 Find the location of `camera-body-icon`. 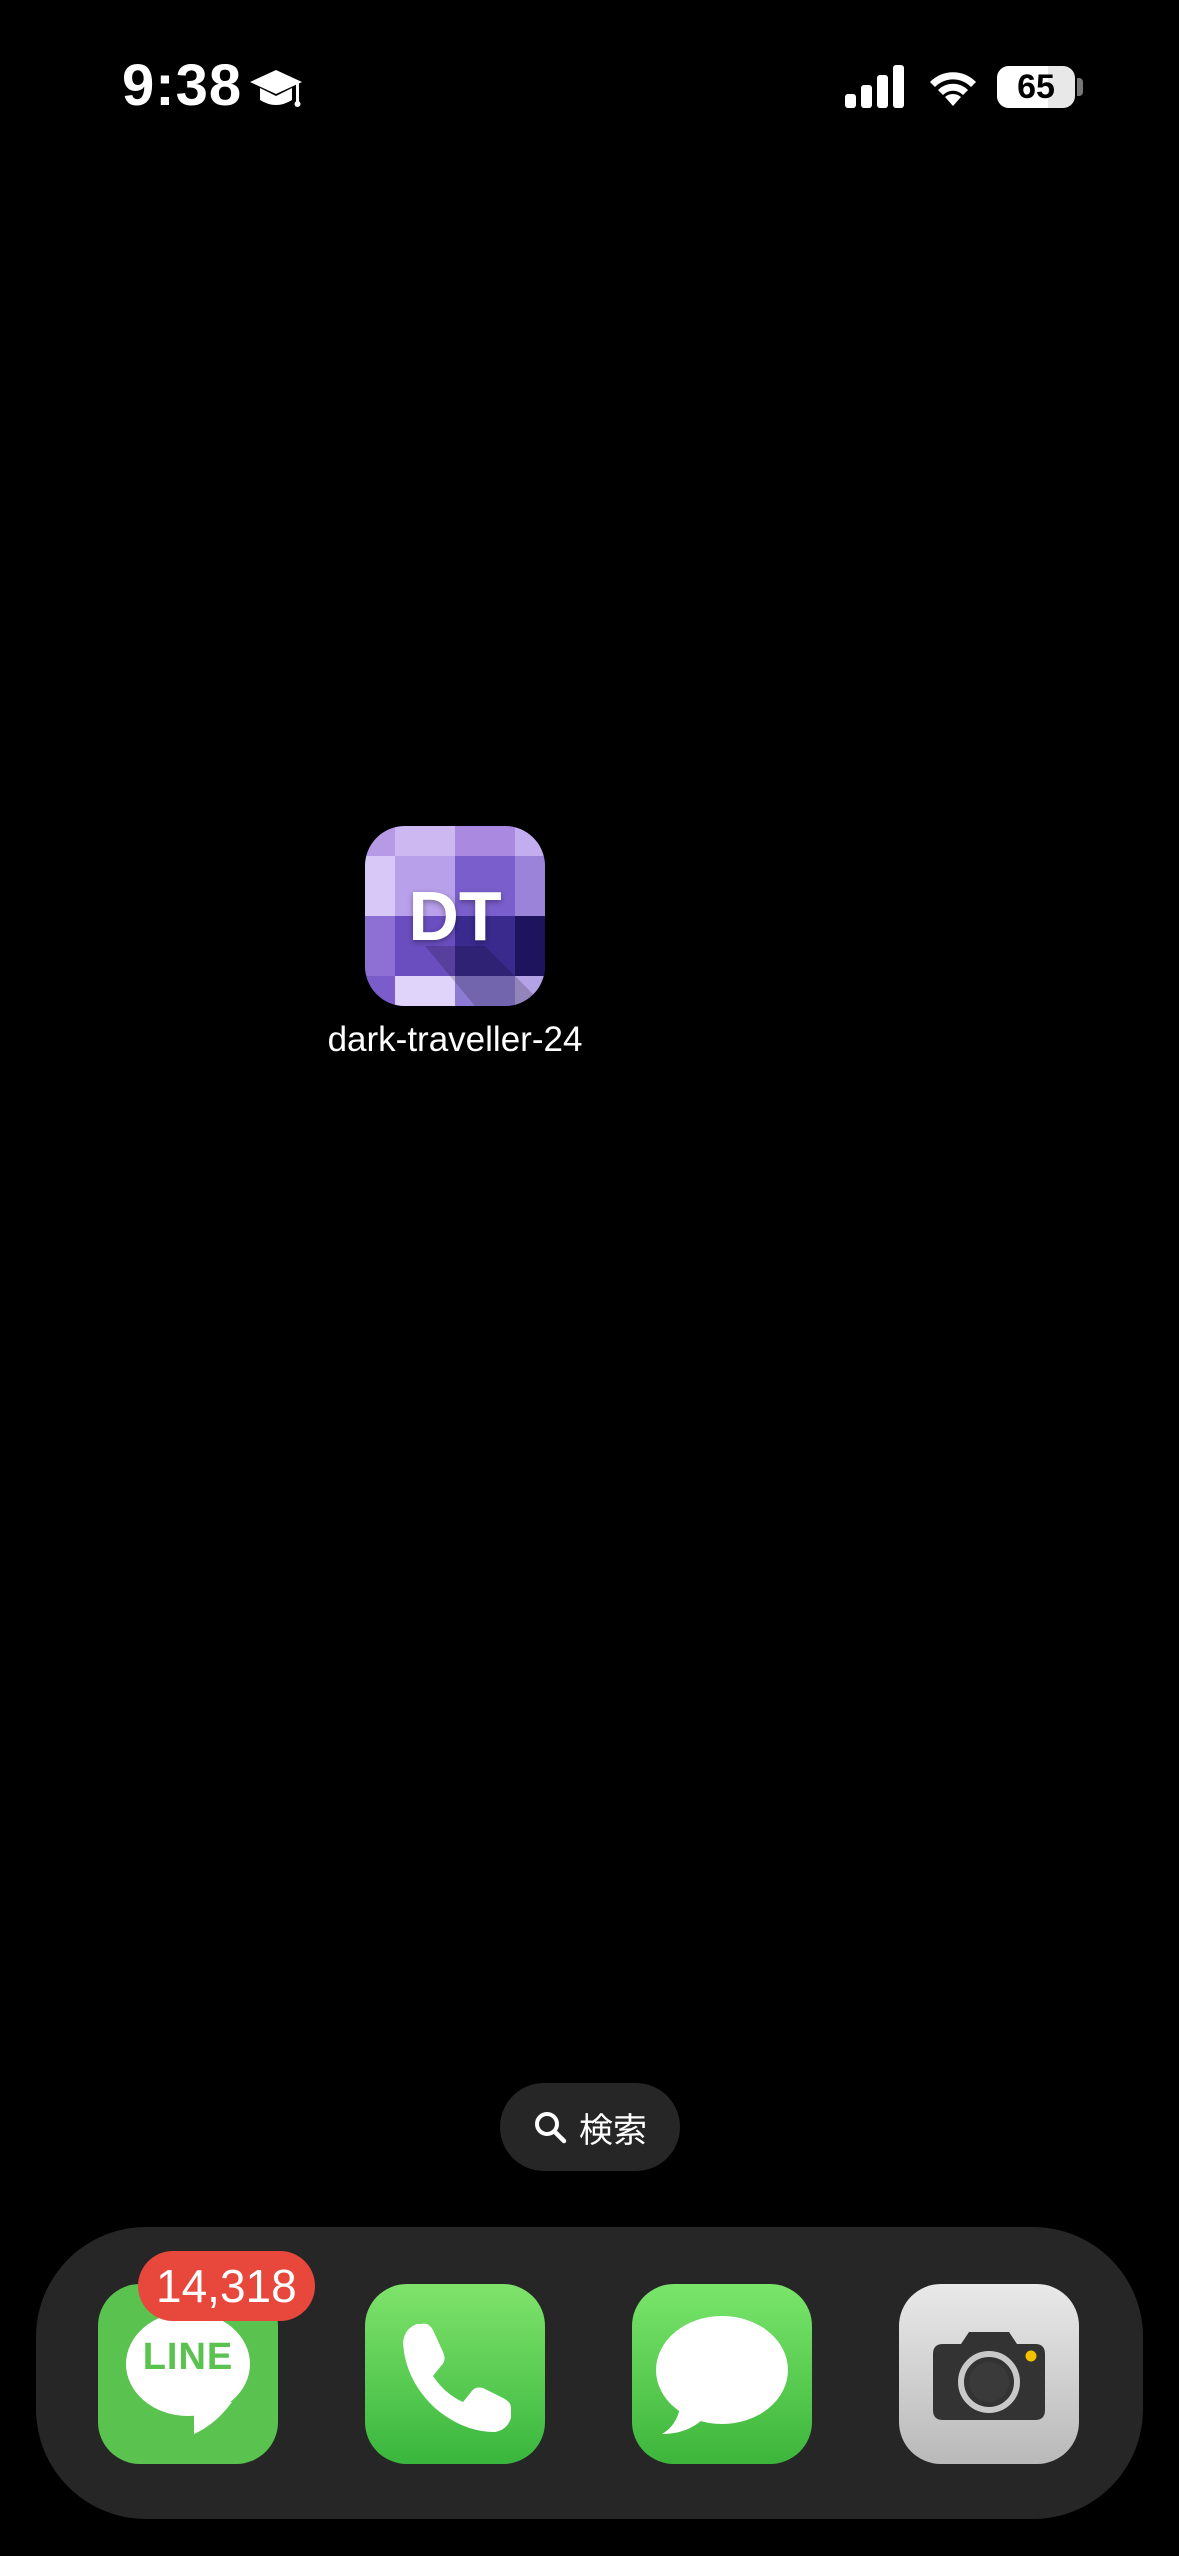

camera-body-icon is located at coordinates (989, 2376).